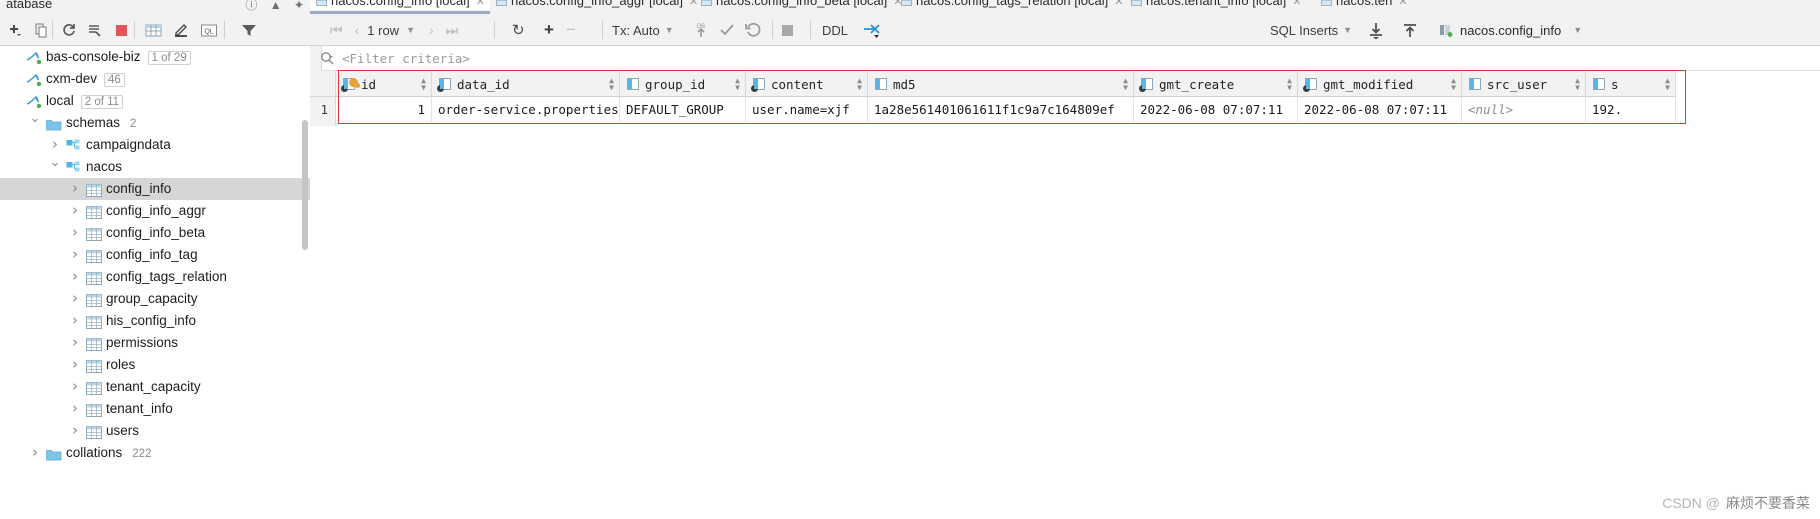 Image resolution: width=1820 pixels, height=519 pixels. I want to click on tree-item-local: local 2 of 11, so click(155, 101).